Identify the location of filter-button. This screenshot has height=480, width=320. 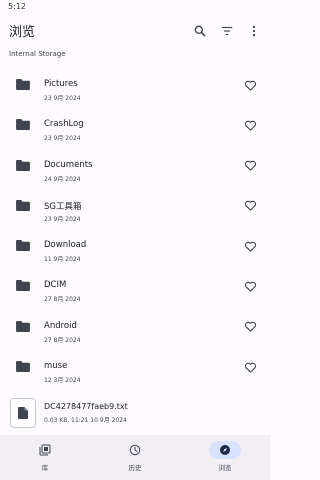
(227, 31).